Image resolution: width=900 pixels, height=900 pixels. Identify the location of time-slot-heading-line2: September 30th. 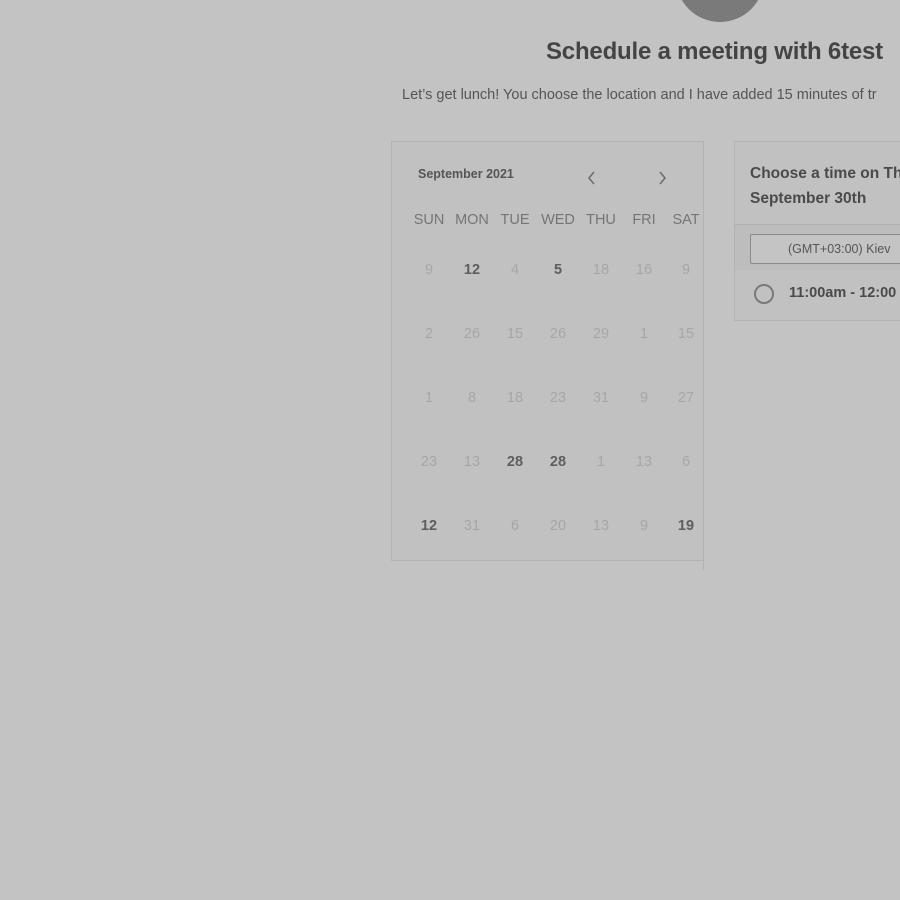
(808, 198).